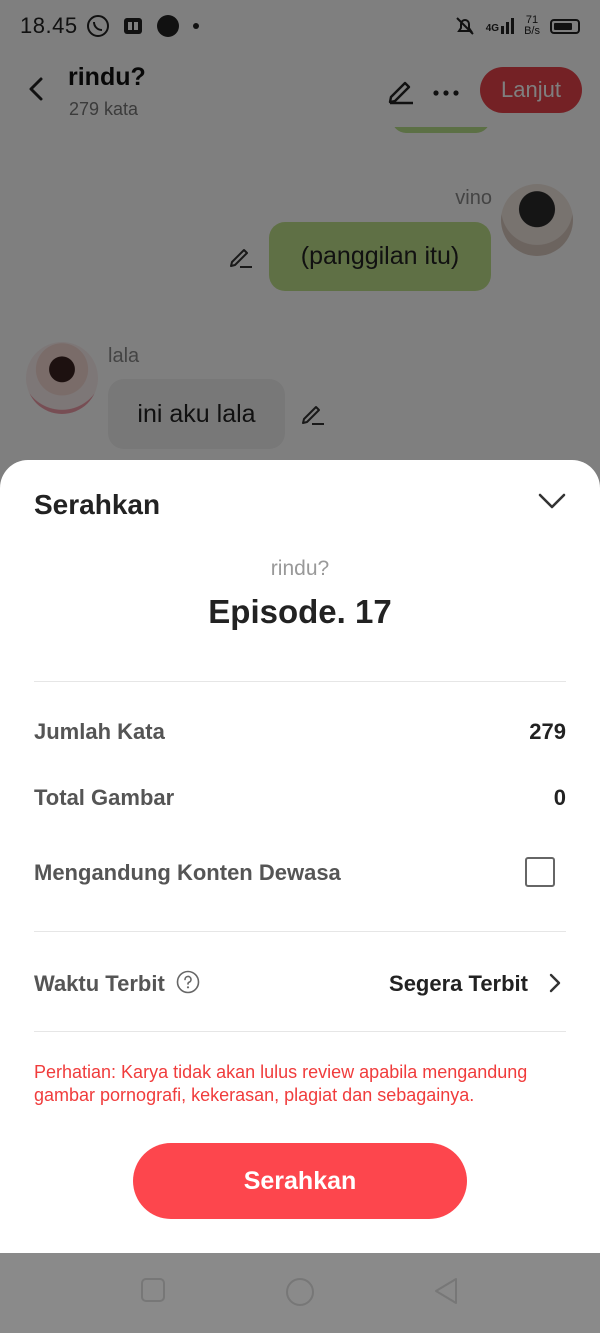  I want to click on home-button, so click(300, 1294).